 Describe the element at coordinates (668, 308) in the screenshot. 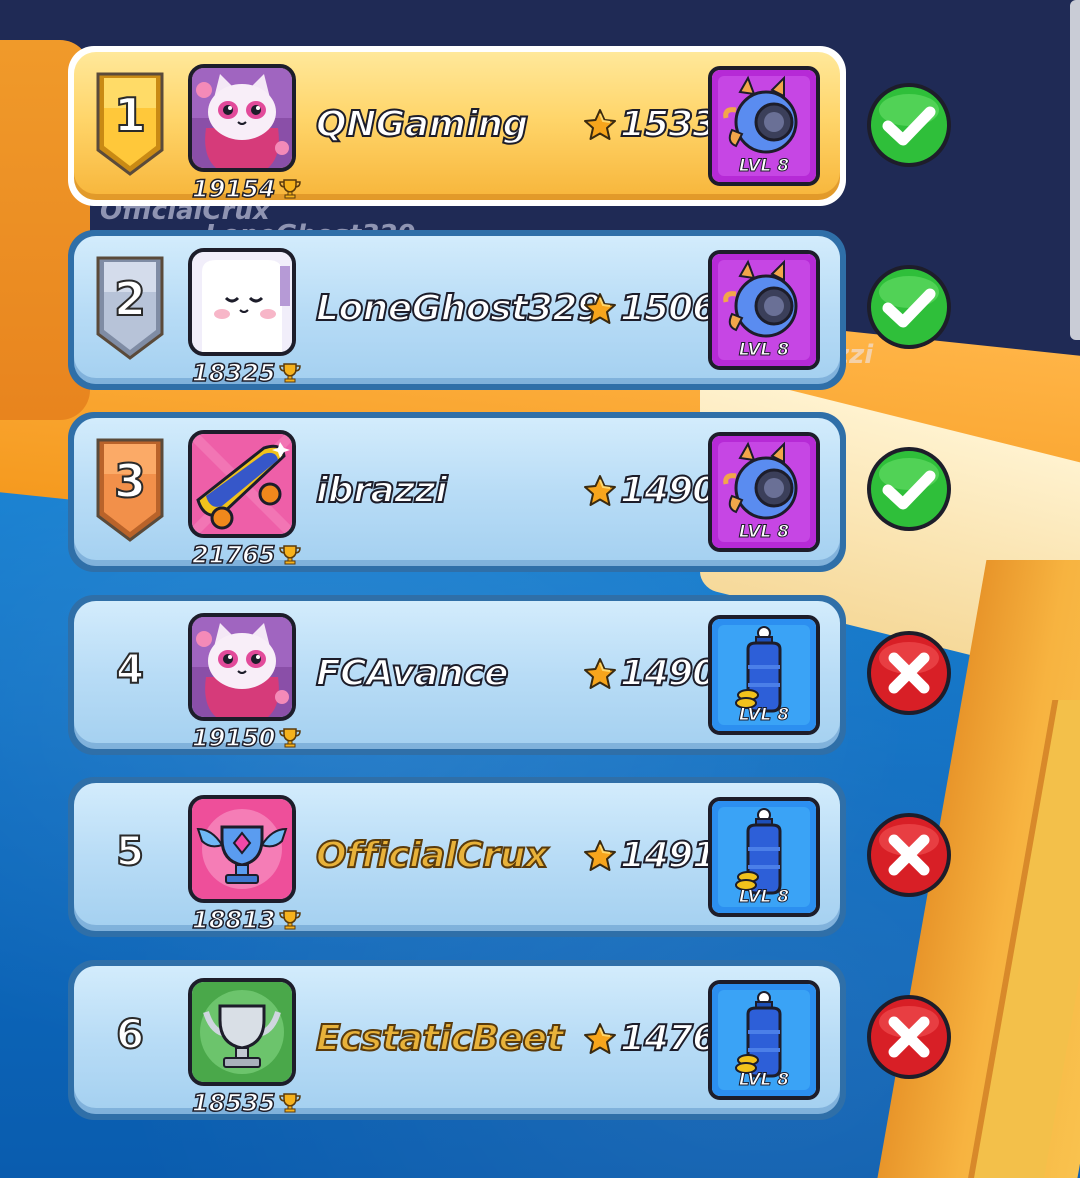

I see `score-value: 1506` at that location.